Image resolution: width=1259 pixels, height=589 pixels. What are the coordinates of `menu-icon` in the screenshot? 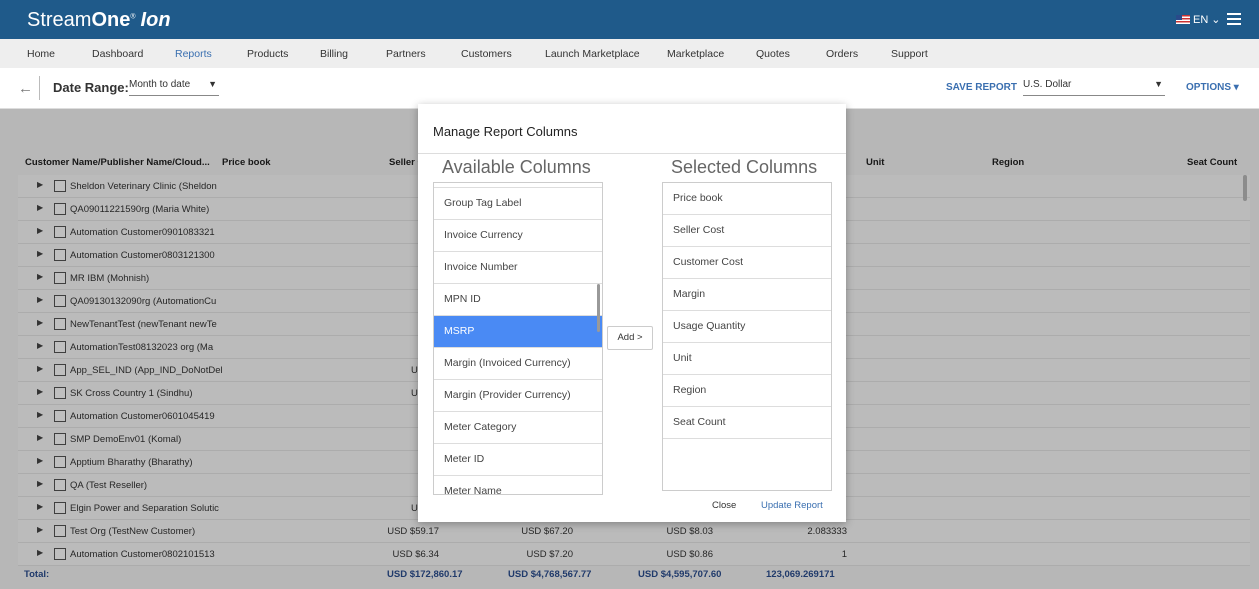 It's located at (1234, 20).